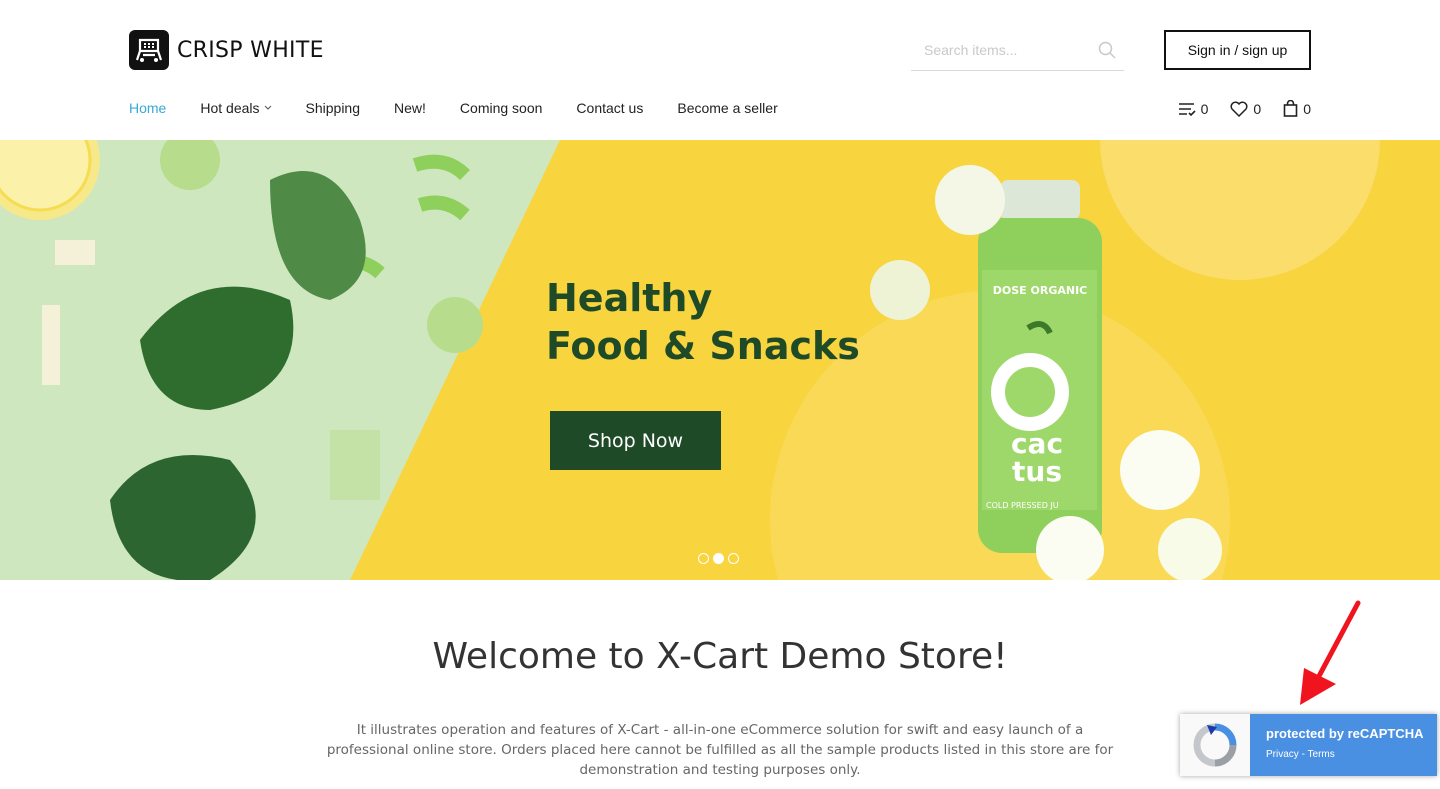  I want to click on red-arrow-annotation, so click(1330, 652).